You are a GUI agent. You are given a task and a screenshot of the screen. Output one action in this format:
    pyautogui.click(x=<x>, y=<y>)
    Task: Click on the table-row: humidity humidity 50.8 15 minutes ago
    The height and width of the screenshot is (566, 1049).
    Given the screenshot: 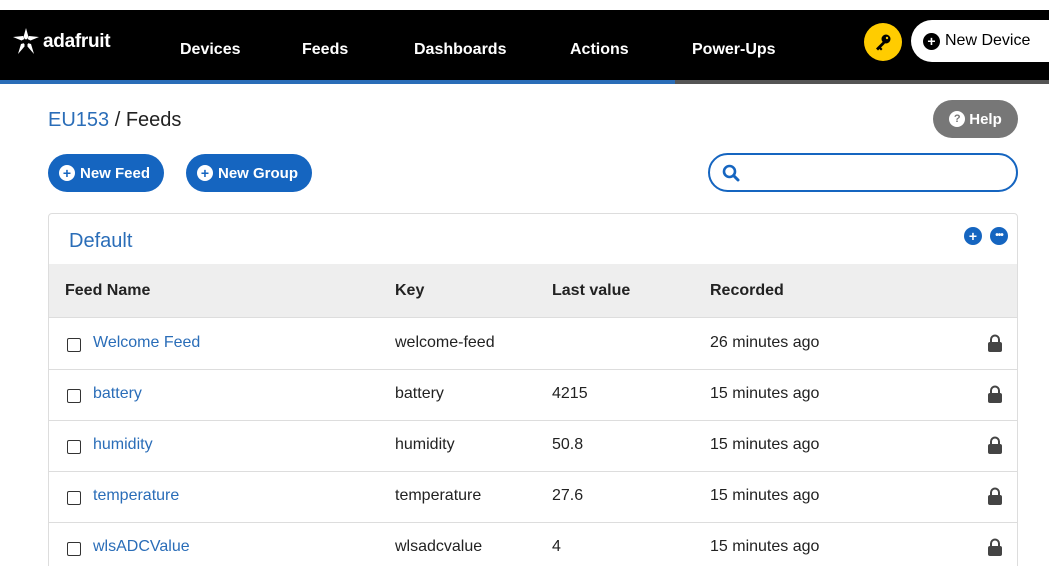 What is the action you would take?
    pyautogui.click(x=533, y=446)
    